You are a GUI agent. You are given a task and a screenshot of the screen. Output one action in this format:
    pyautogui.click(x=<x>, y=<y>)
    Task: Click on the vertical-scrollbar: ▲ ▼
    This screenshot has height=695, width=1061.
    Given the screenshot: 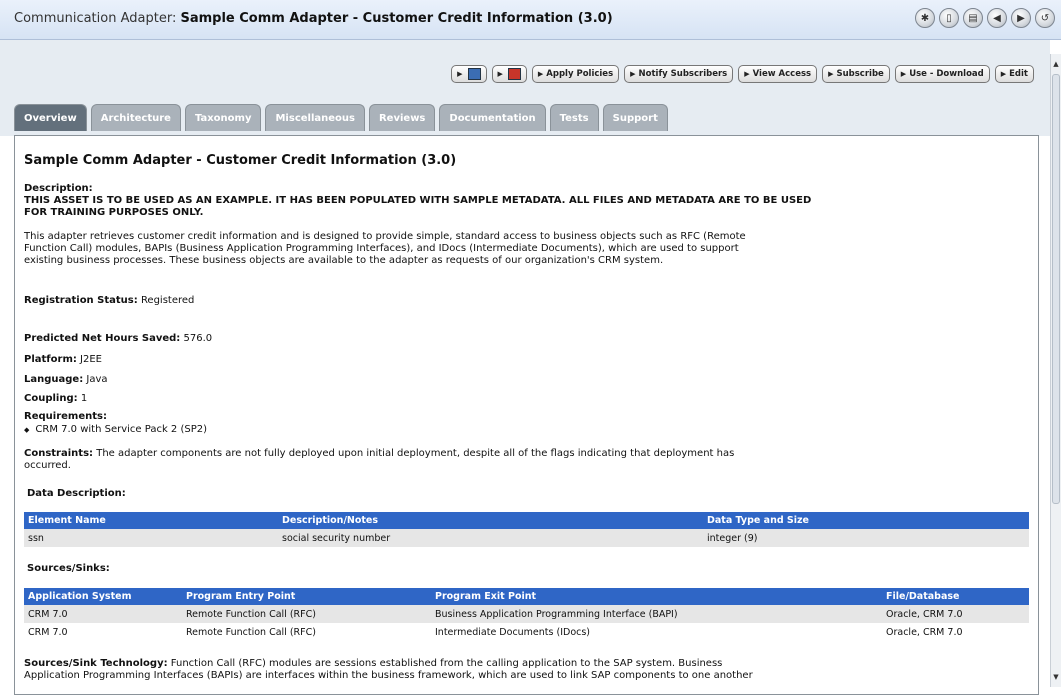 What is the action you would take?
    pyautogui.click(x=1055, y=370)
    